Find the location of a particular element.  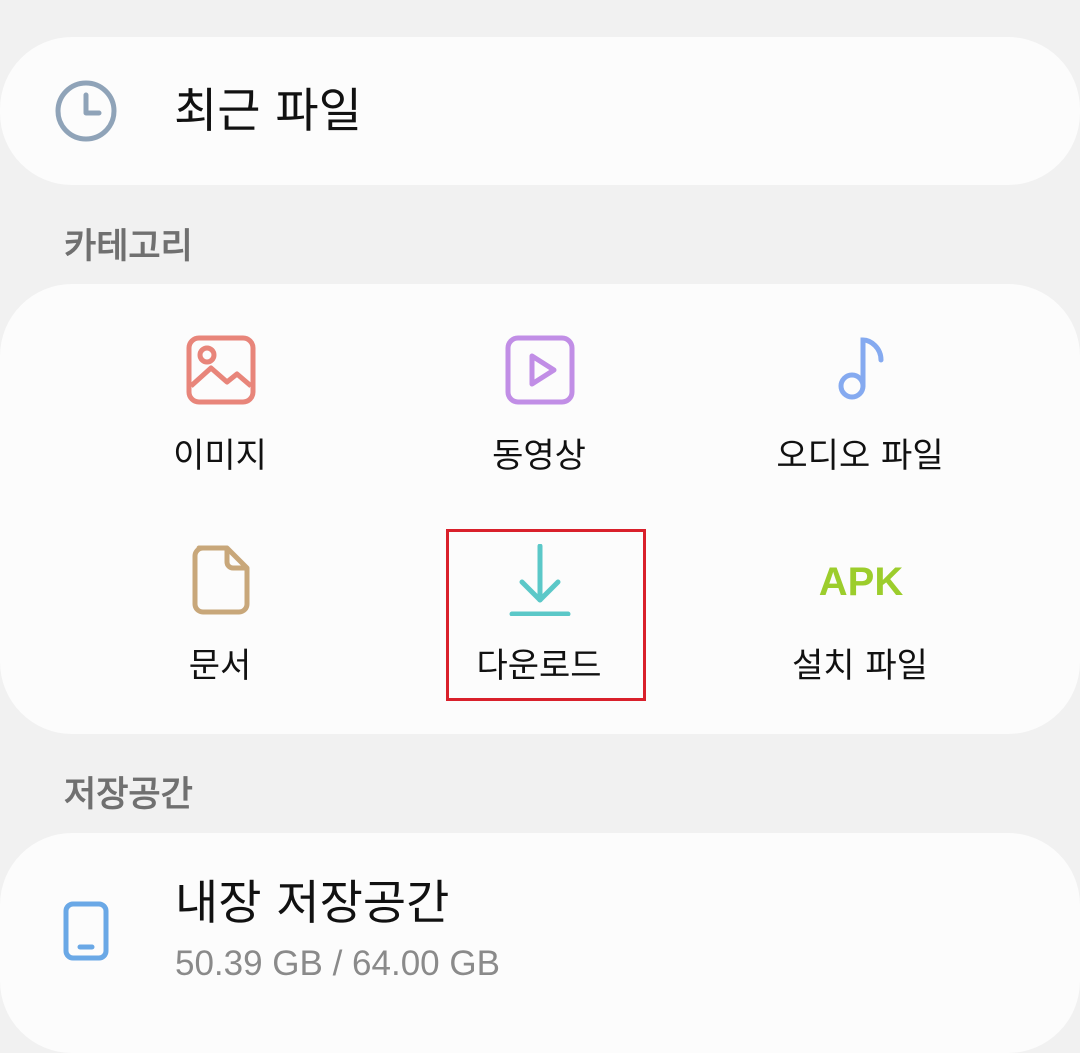

highlight-box is located at coordinates (546, 615).